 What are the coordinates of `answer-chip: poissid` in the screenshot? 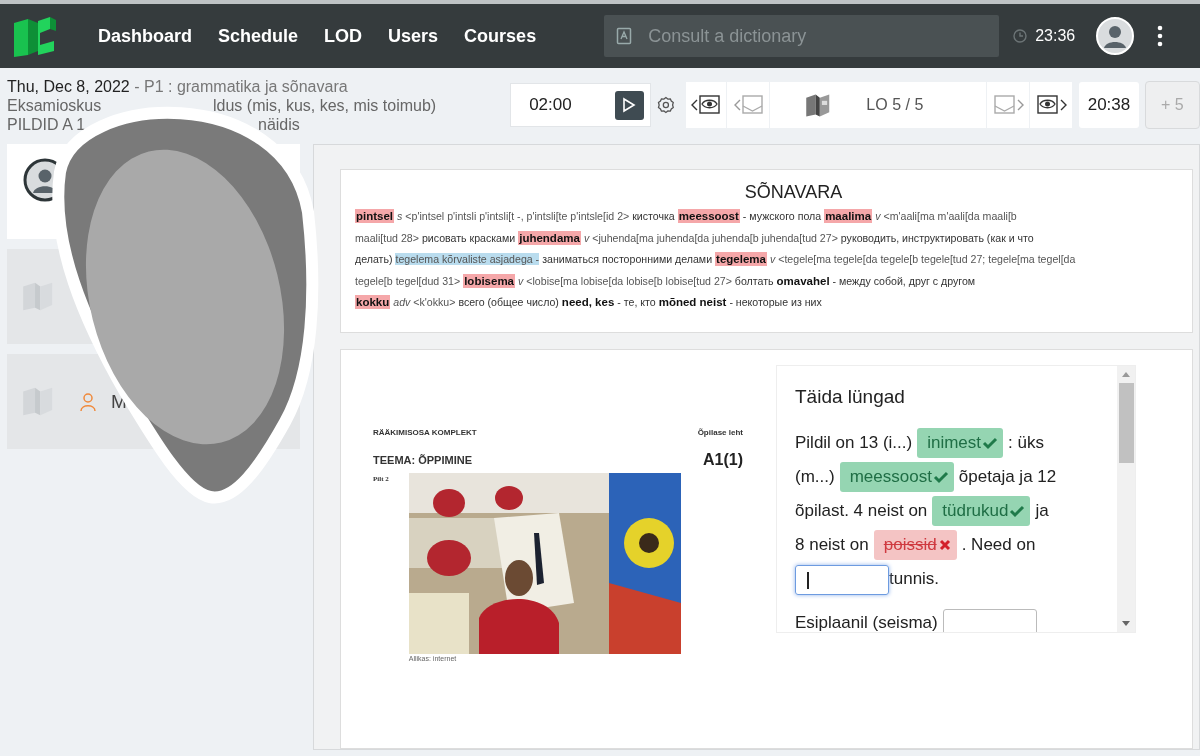 It's located at (915, 545).